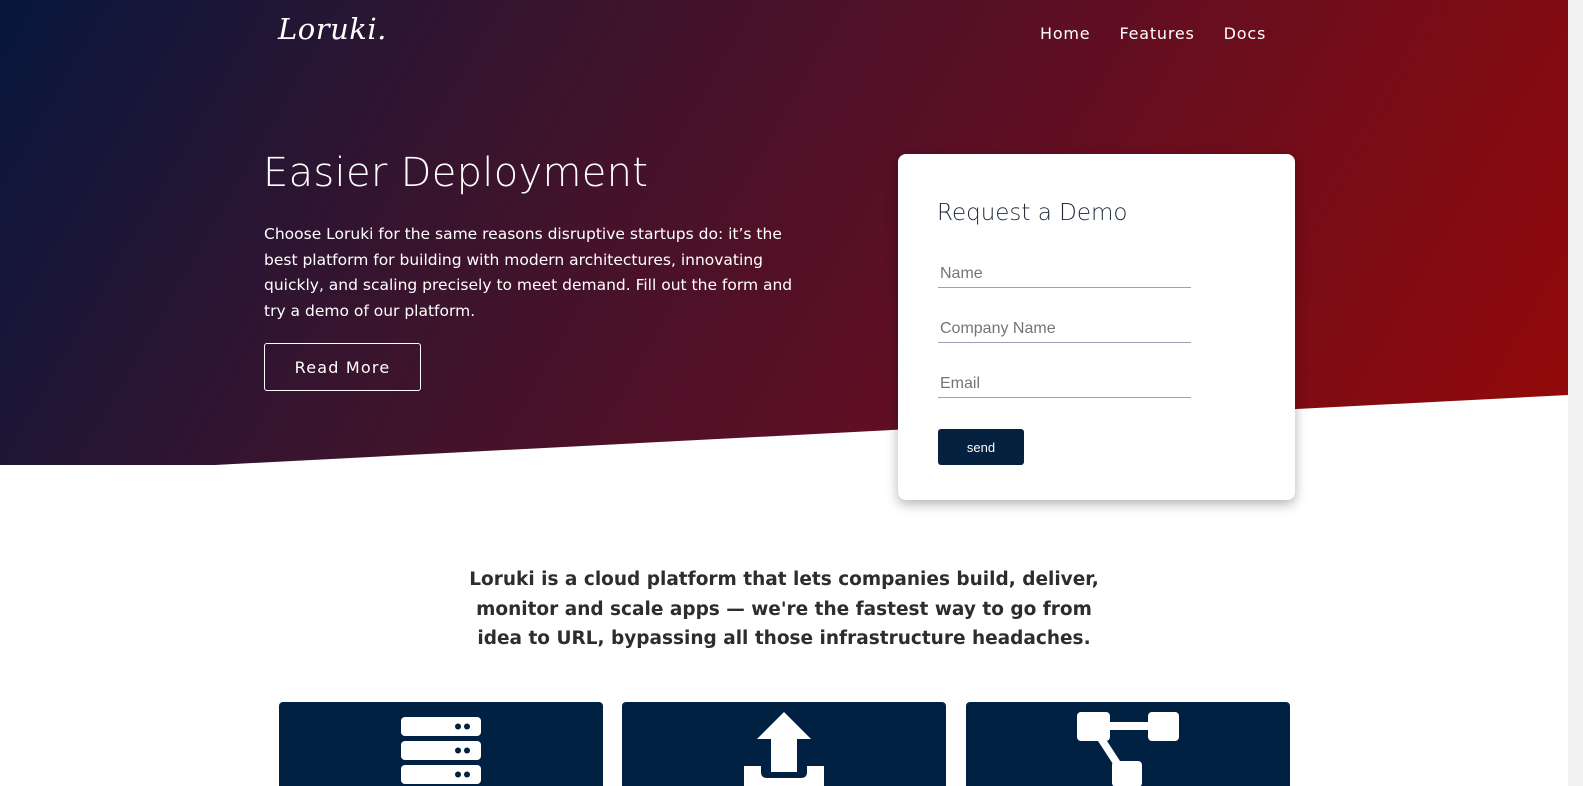 This screenshot has width=1583, height=786. What do you see at coordinates (1128, 749) in the screenshot?
I see `network-icon` at bounding box center [1128, 749].